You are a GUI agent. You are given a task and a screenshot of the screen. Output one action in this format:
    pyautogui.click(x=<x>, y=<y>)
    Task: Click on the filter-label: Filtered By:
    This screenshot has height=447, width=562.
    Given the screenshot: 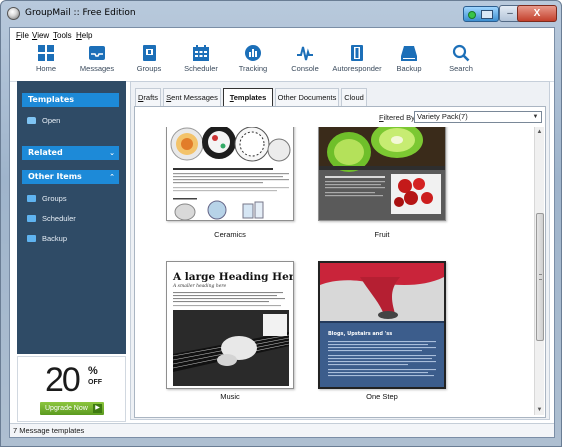 What is the action you would take?
    pyautogui.click(x=398, y=117)
    